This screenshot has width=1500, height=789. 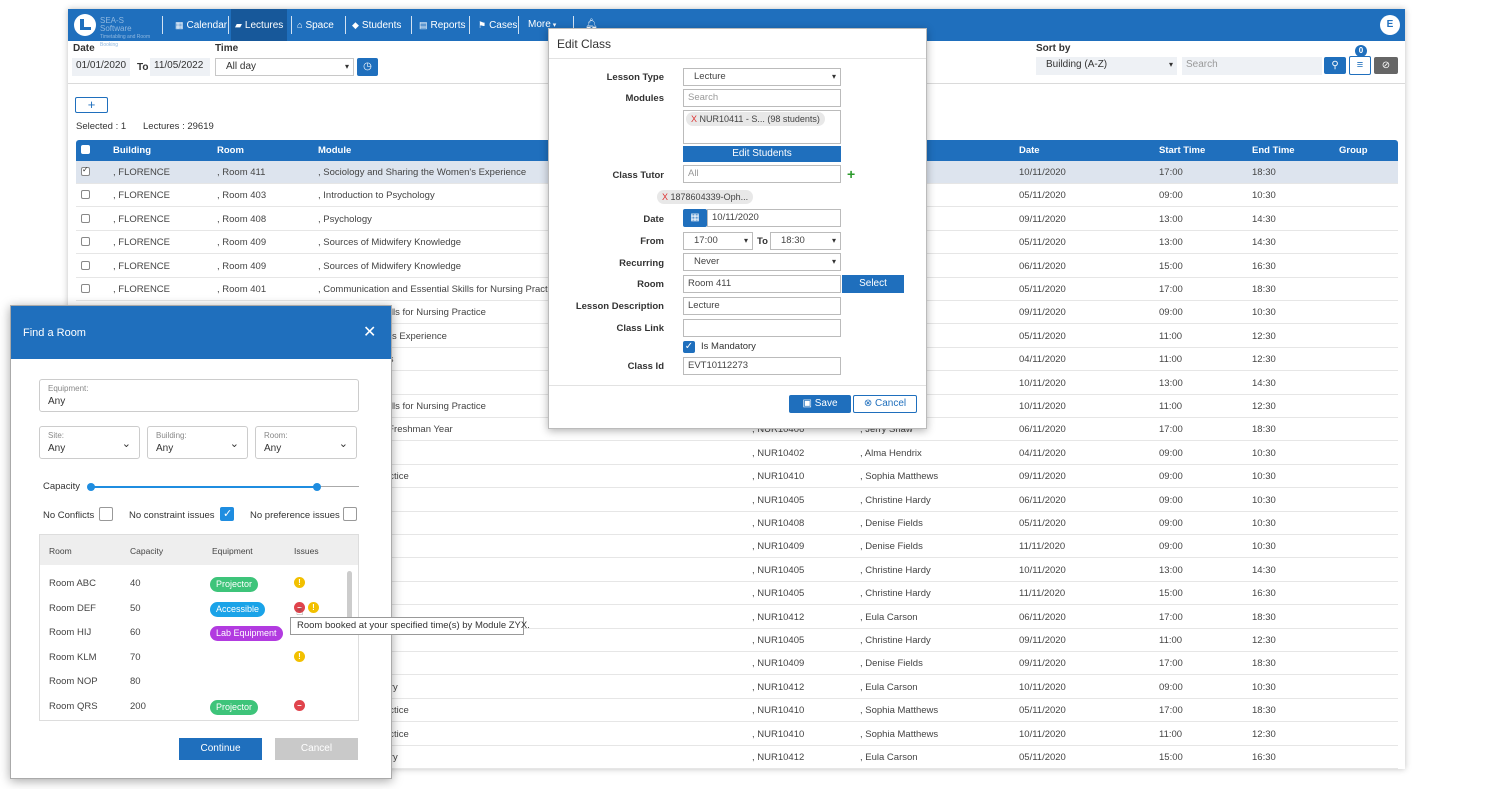 What do you see at coordinates (242, 289) in the screenshot?
I see `cell-room: , Room 401` at bounding box center [242, 289].